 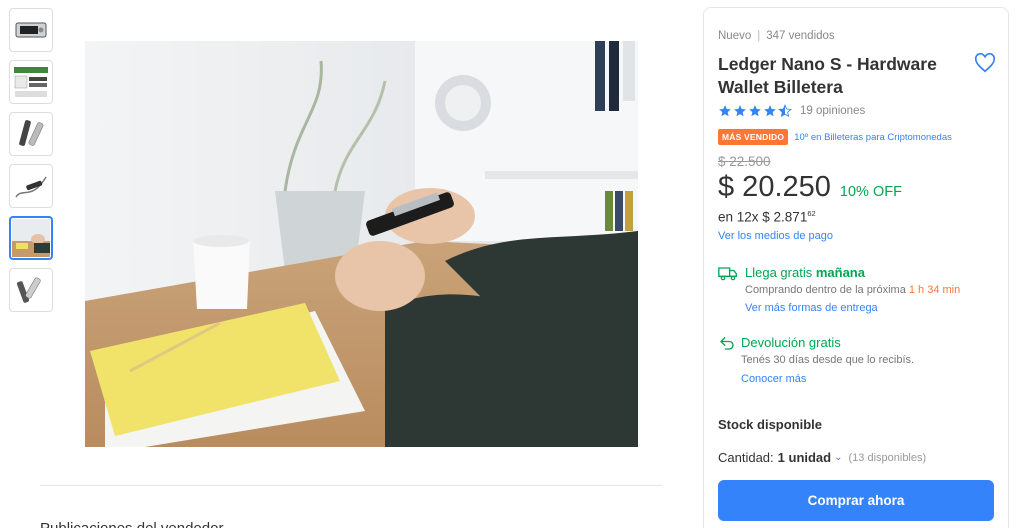 What do you see at coordinates (770, 424) in the screenshot?
I see `stock-status: Stock disponible` at bounding box center [770, 424].